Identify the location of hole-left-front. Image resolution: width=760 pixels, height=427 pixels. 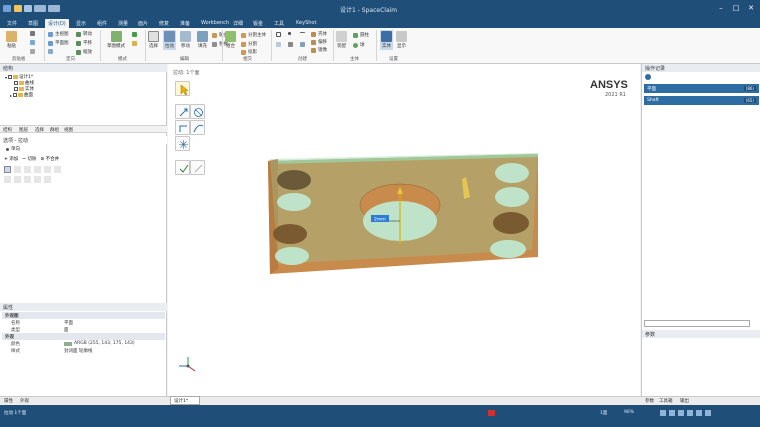
(292, 256).